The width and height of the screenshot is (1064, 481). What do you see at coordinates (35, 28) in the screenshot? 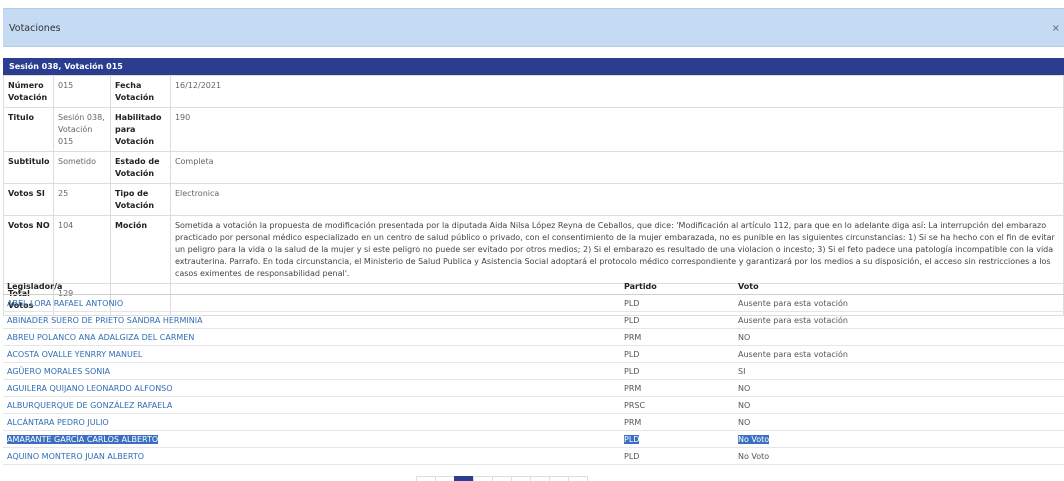
I see `dialog-title: Votaciones` at bounding box center [35, 28].